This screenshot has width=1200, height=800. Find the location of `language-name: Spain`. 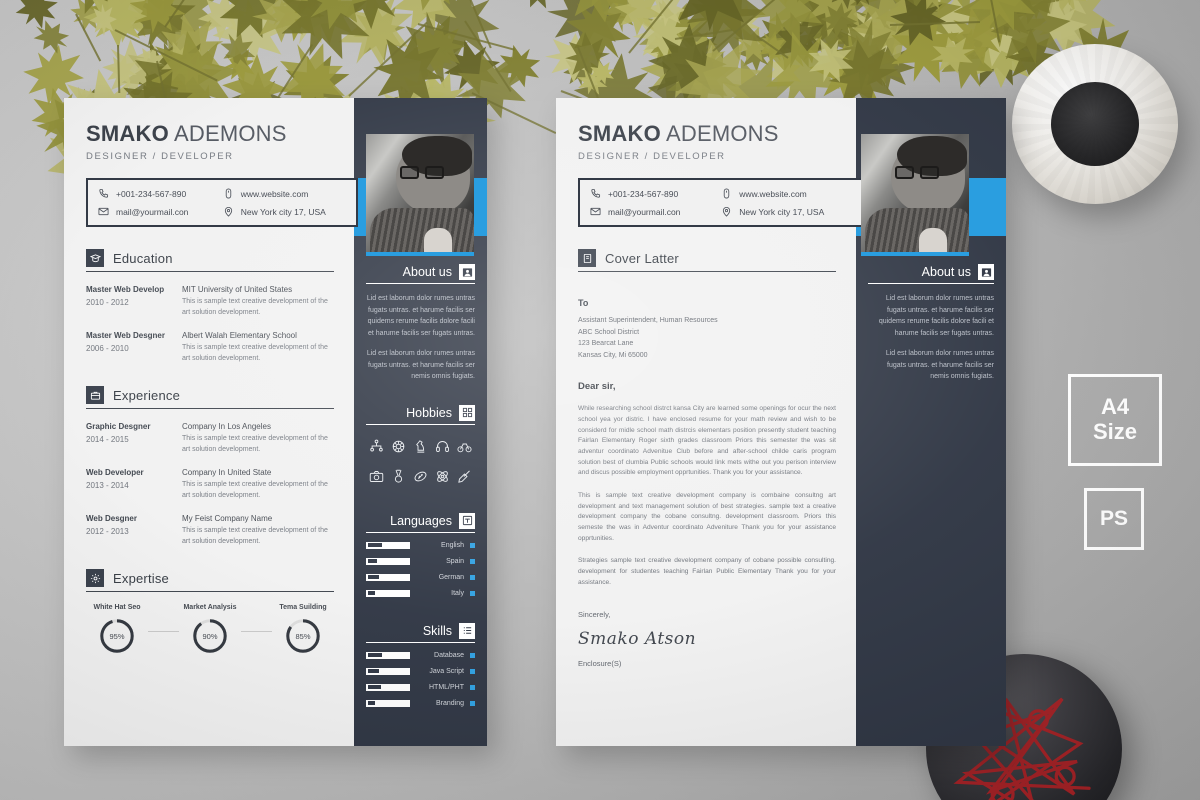

language-name: Spain is located at coordinates (455, 561).